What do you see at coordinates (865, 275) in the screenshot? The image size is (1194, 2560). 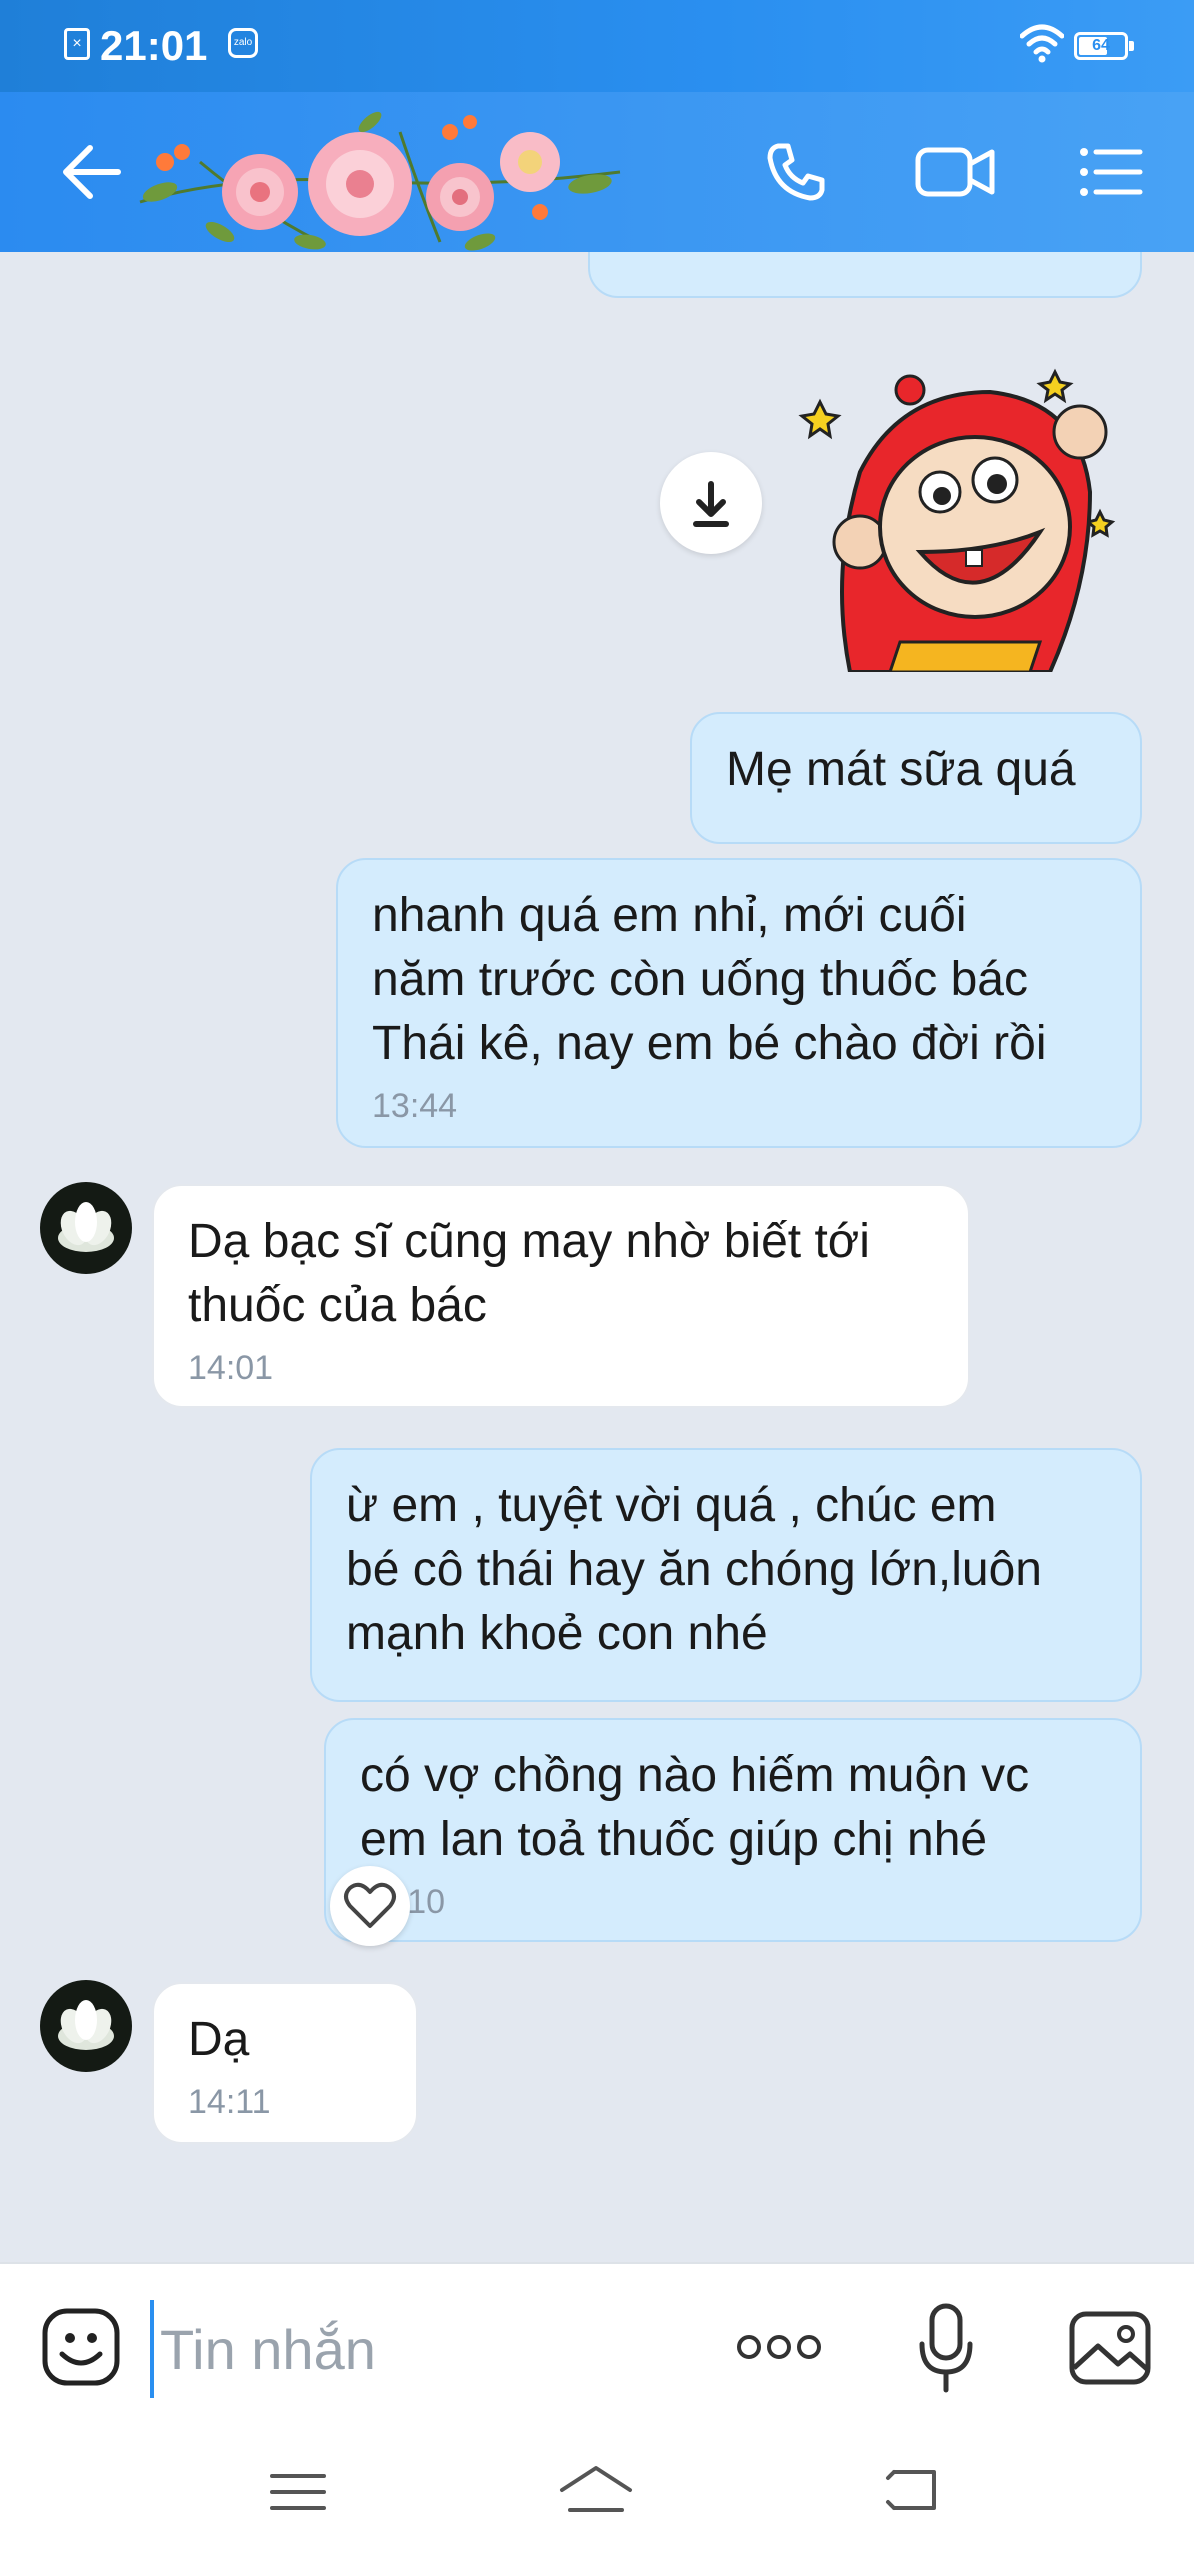 I see `previous-message-bubble` at bounding box center [865, 275].